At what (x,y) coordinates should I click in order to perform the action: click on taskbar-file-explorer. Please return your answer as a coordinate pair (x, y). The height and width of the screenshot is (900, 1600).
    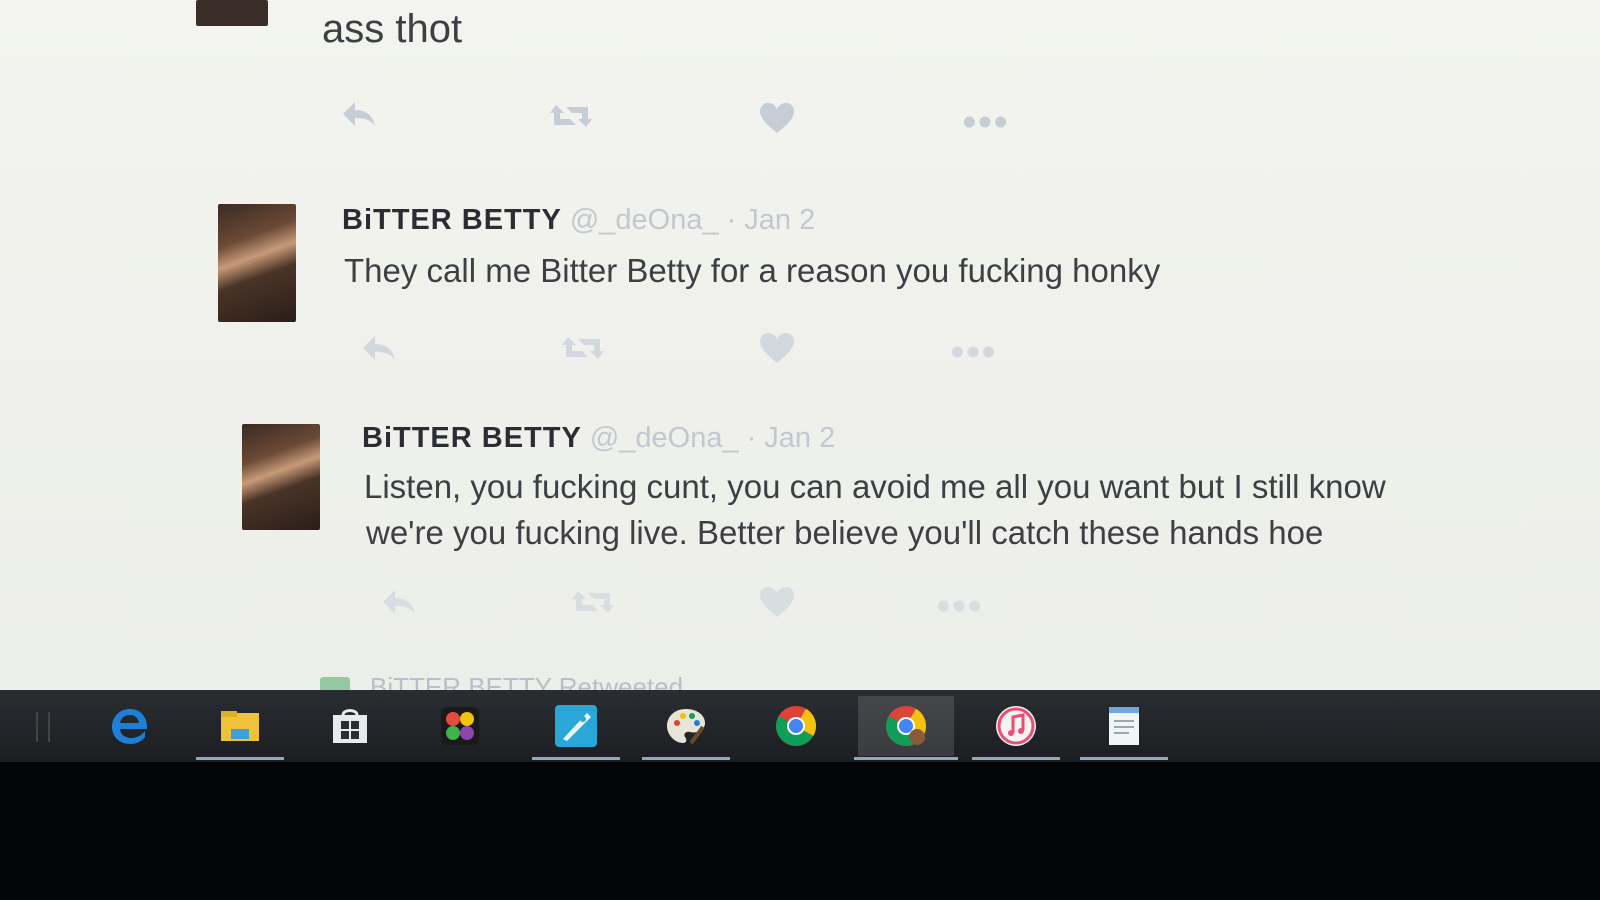
    Looking at the image, I should click on (240, 728).